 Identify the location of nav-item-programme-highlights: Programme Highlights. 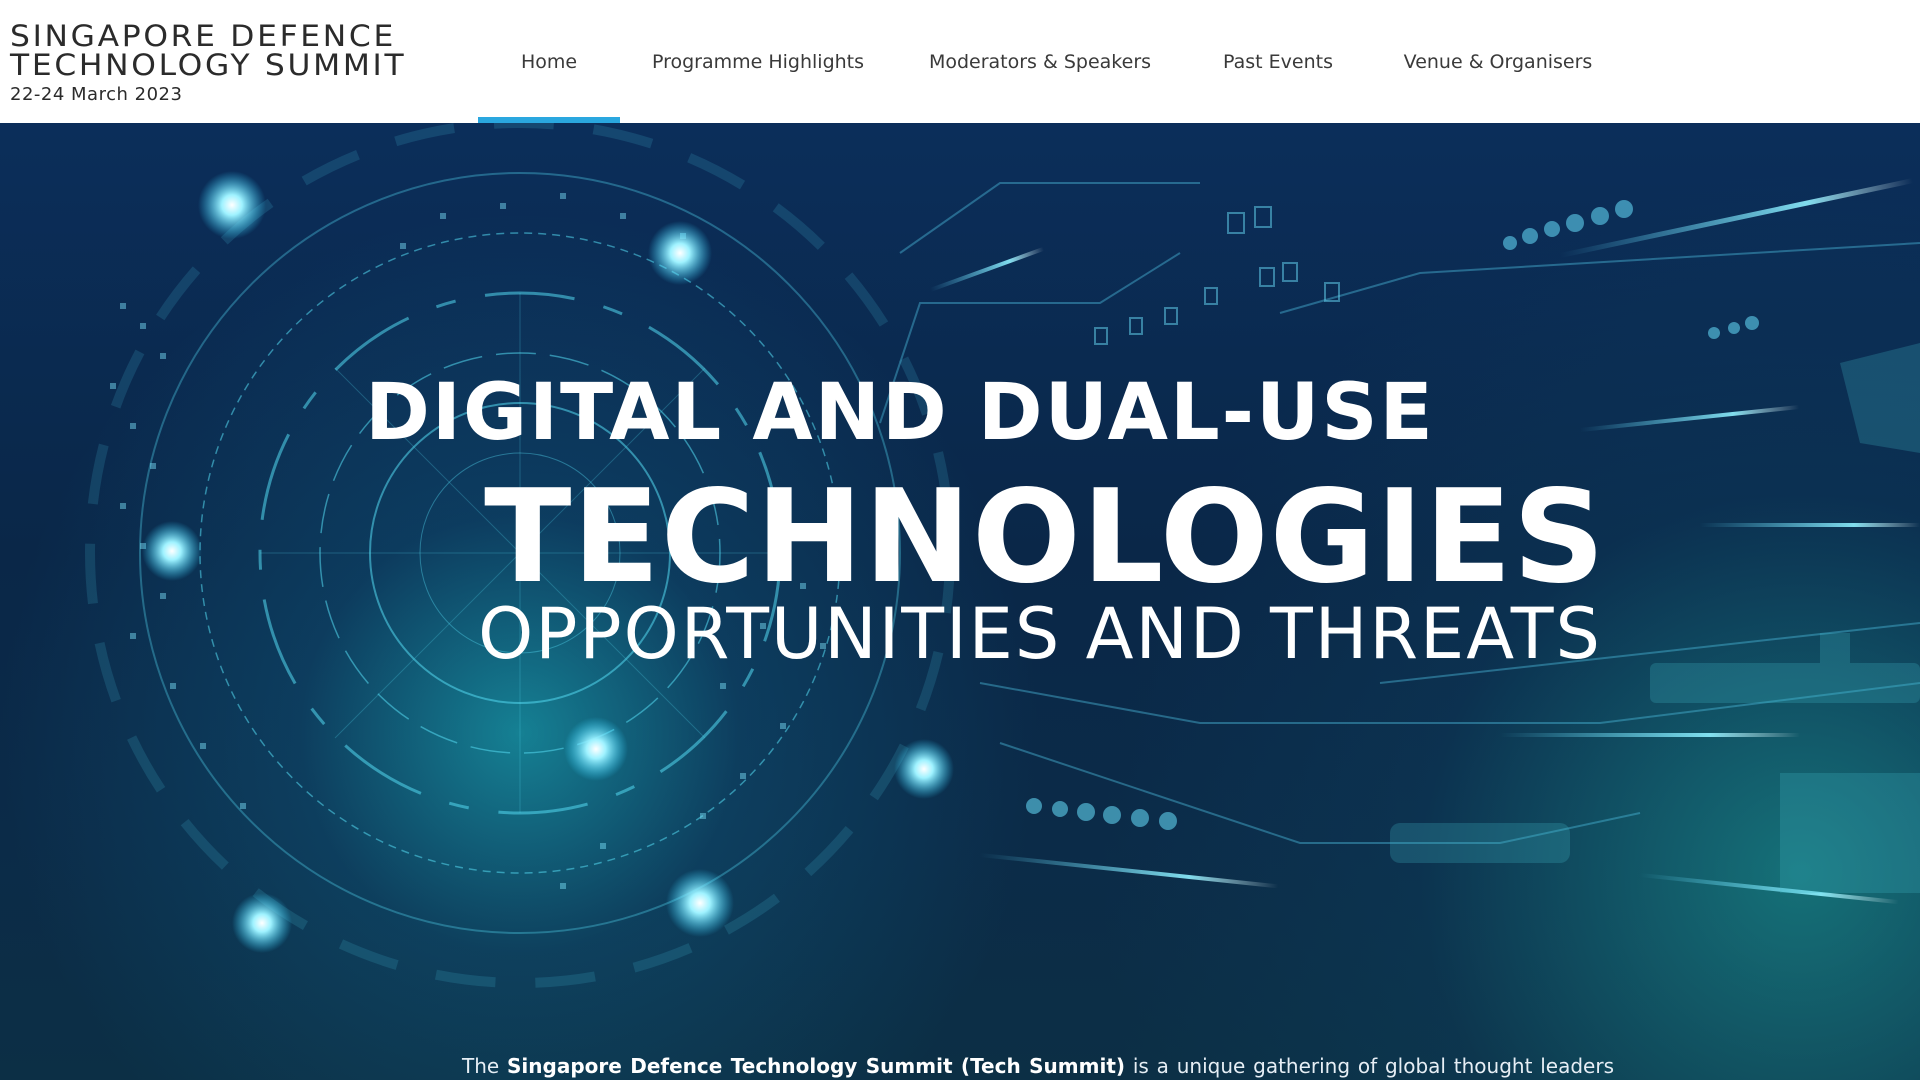
(758, 61).